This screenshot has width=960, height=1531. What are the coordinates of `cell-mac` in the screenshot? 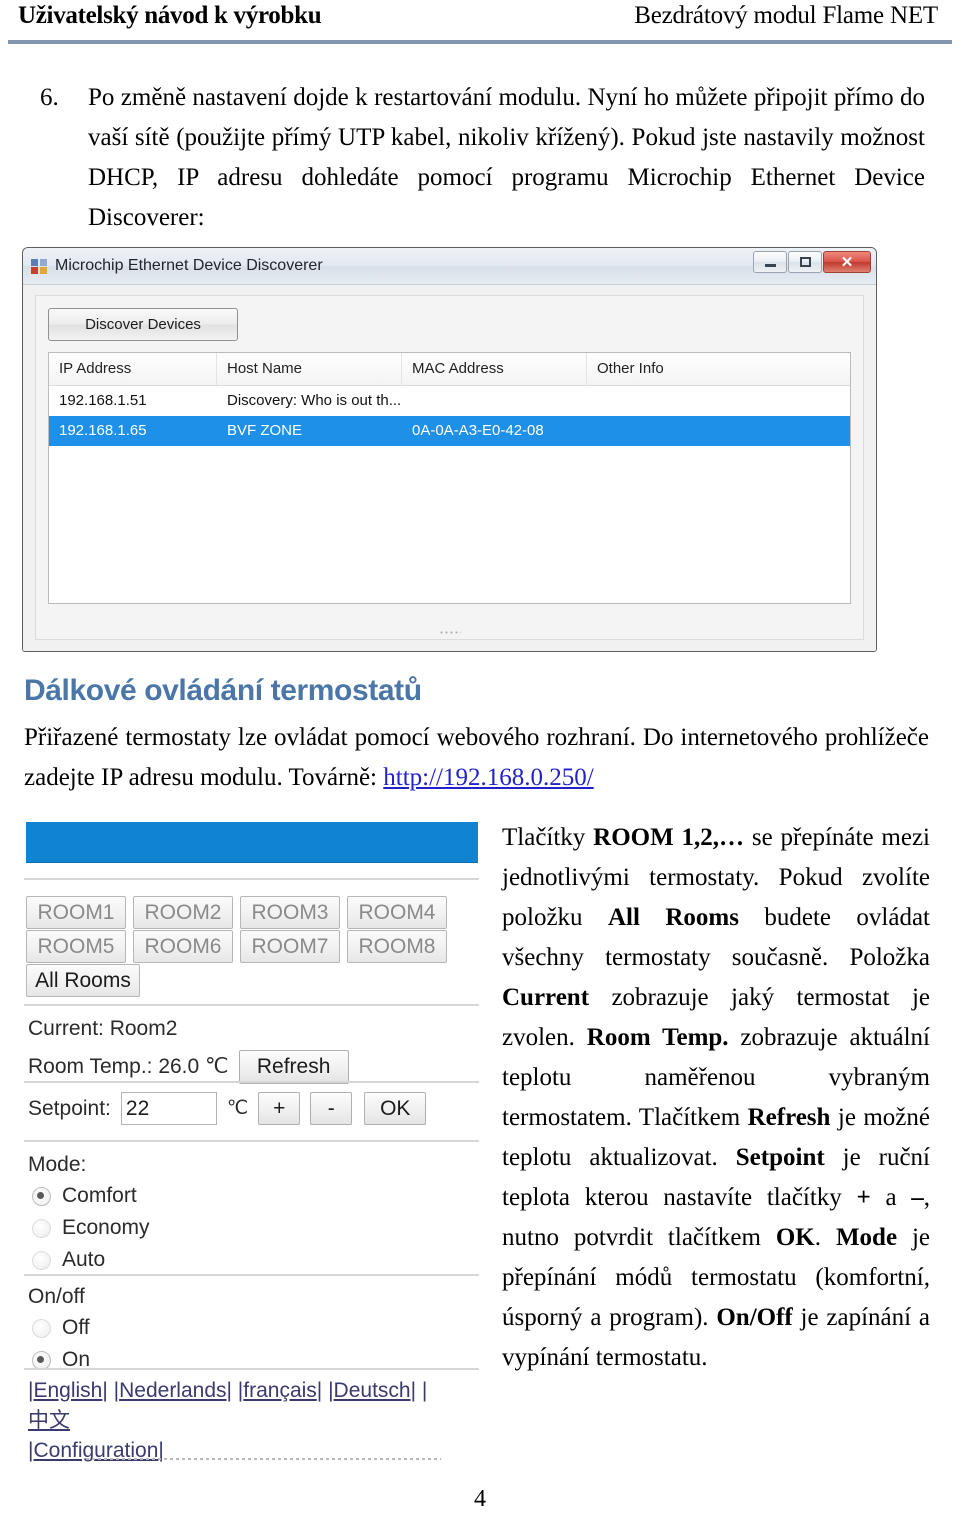 It's located at (494, 401).